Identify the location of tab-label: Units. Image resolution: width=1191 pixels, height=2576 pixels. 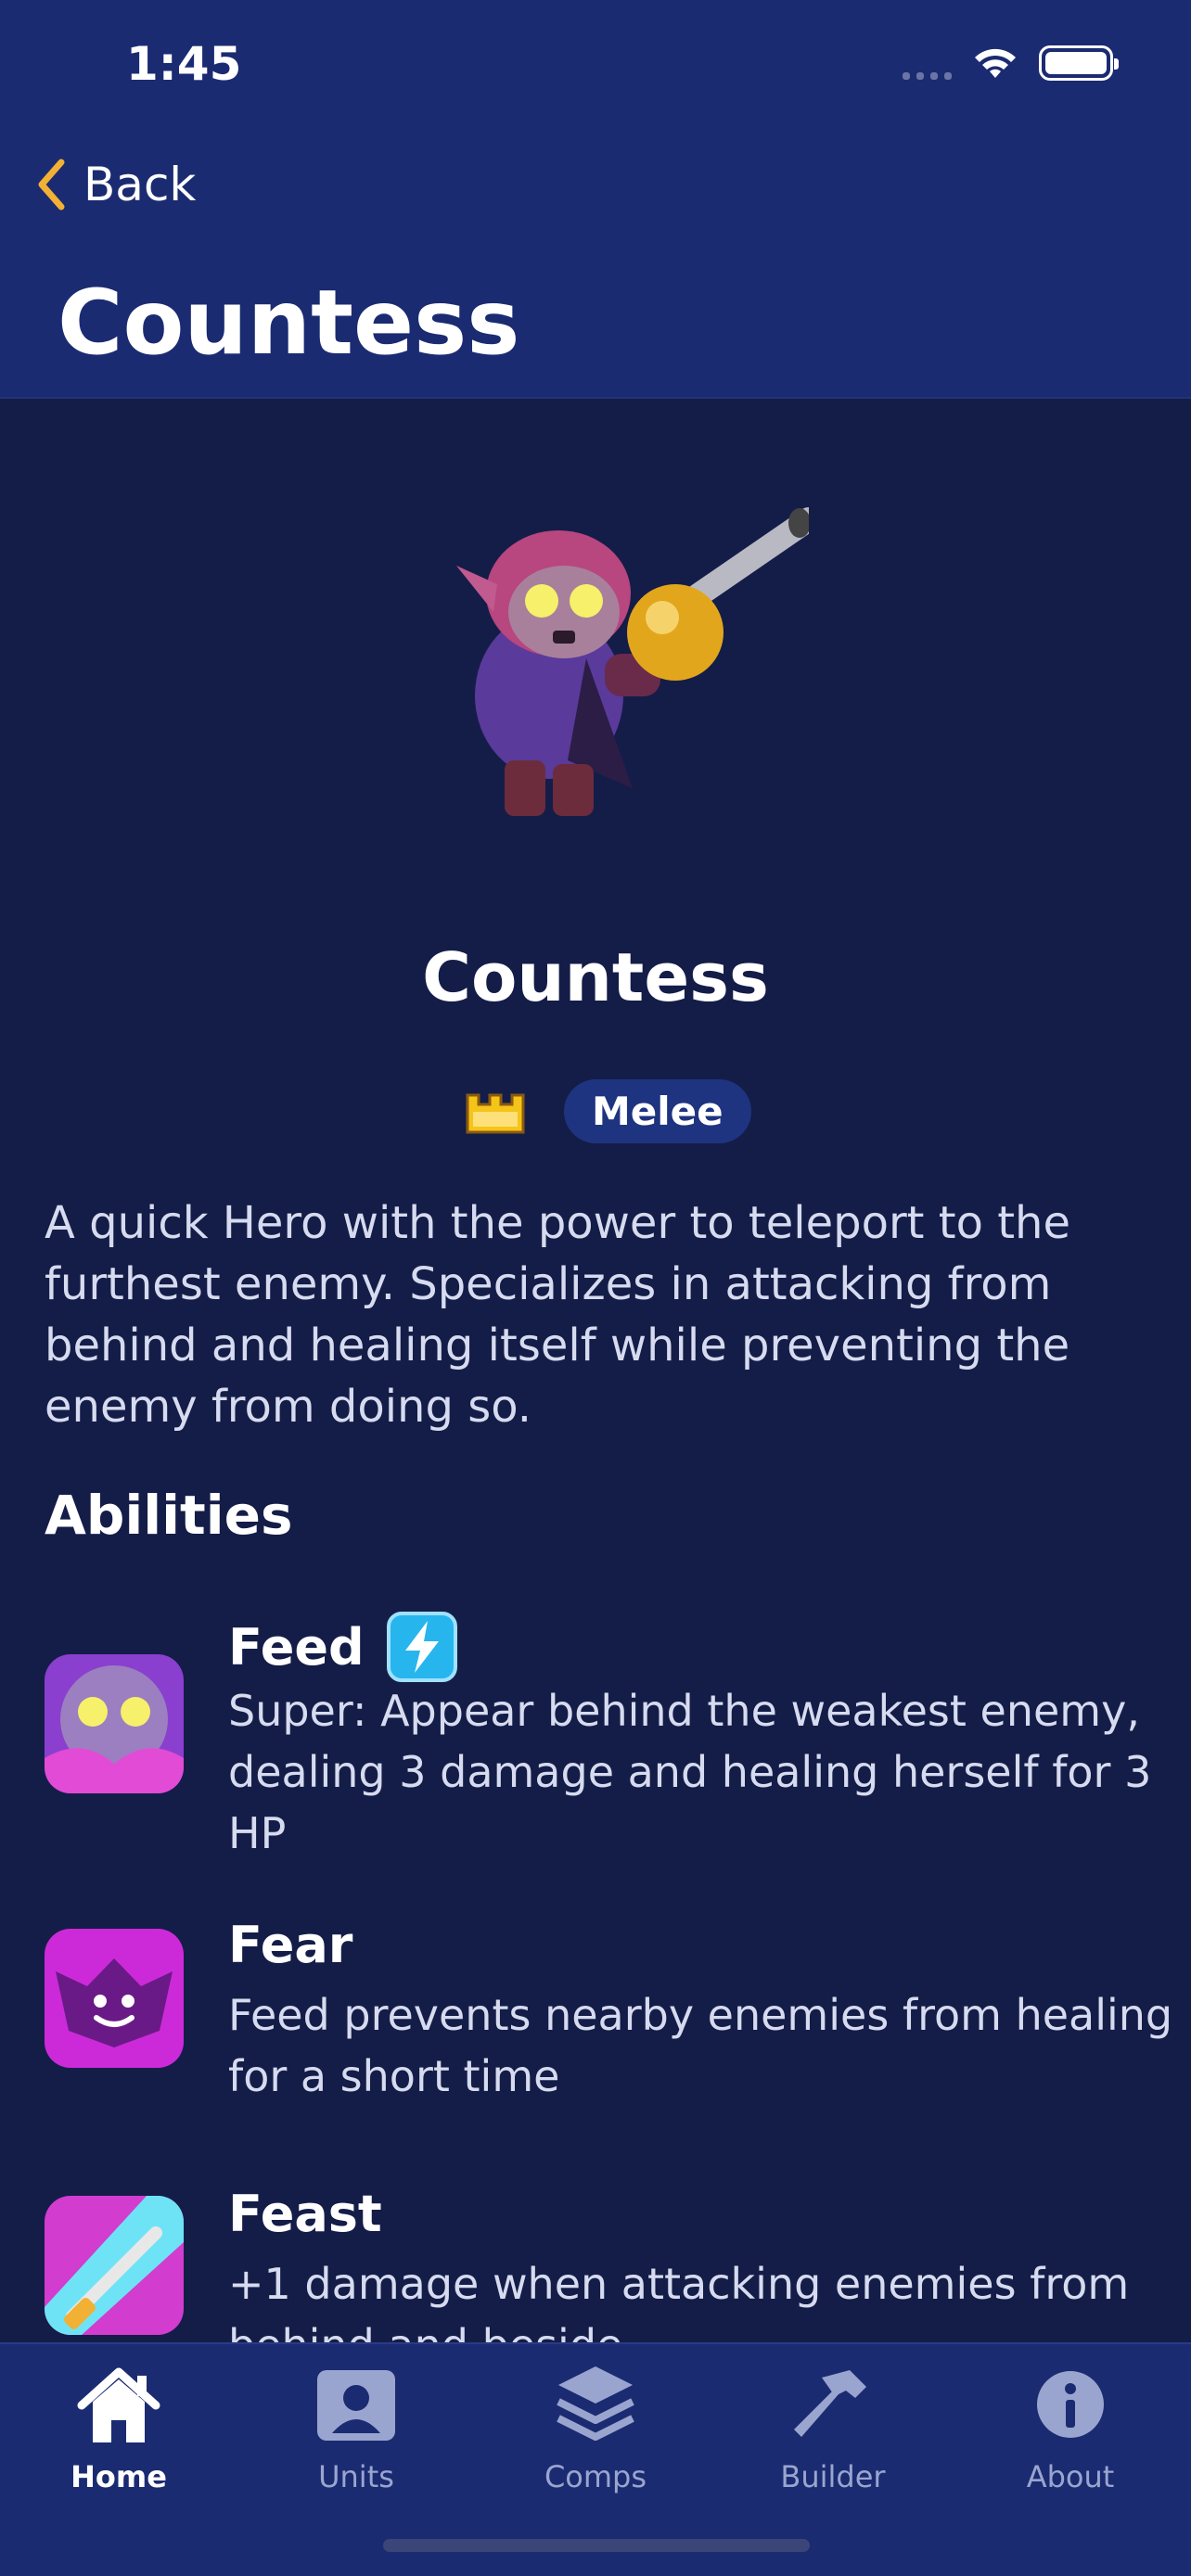
(356, 2476).